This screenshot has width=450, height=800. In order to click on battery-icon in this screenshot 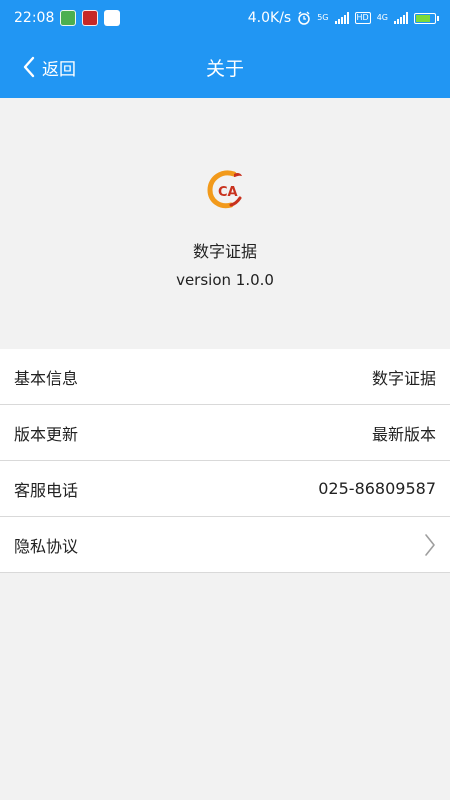, I will do `click(426, 18)`.